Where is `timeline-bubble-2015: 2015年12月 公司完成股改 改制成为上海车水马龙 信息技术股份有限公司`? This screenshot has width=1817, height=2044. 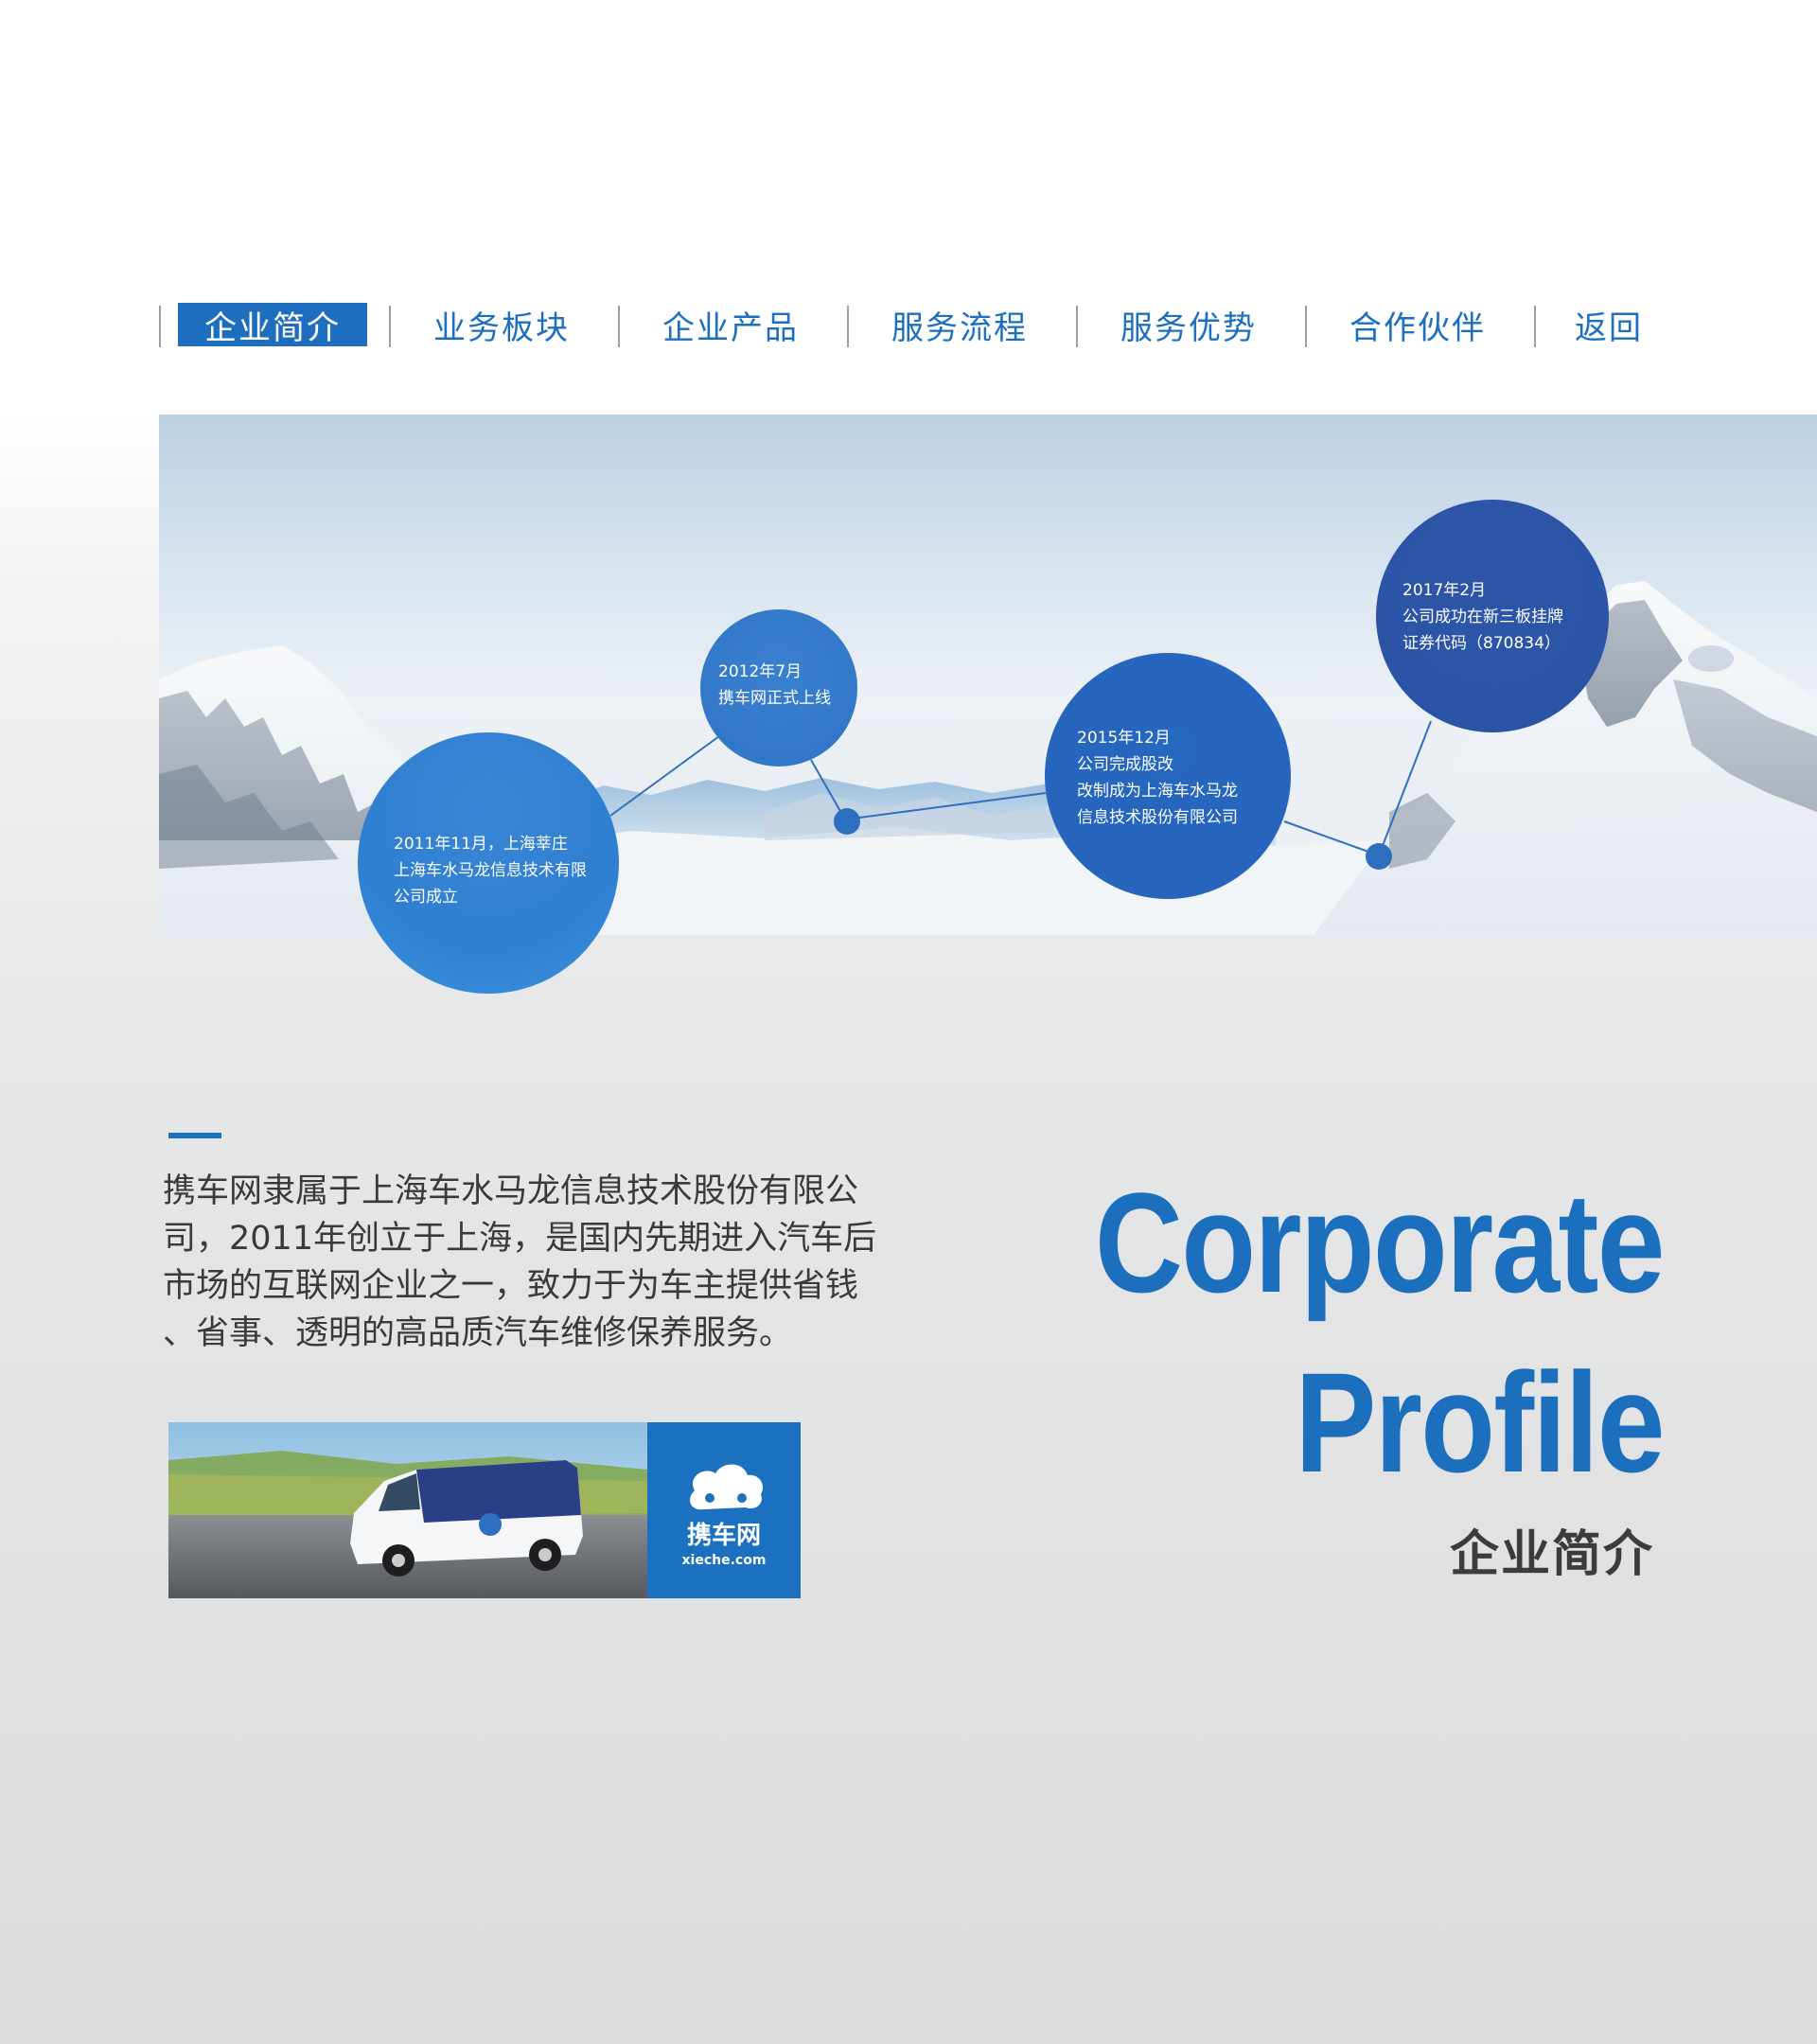
timeline-bubble-2015: 2015年12月 公司完成股改 改制成为上海车水马龙 信息技术股份有限公司 is located at coordinates (1168, 776).